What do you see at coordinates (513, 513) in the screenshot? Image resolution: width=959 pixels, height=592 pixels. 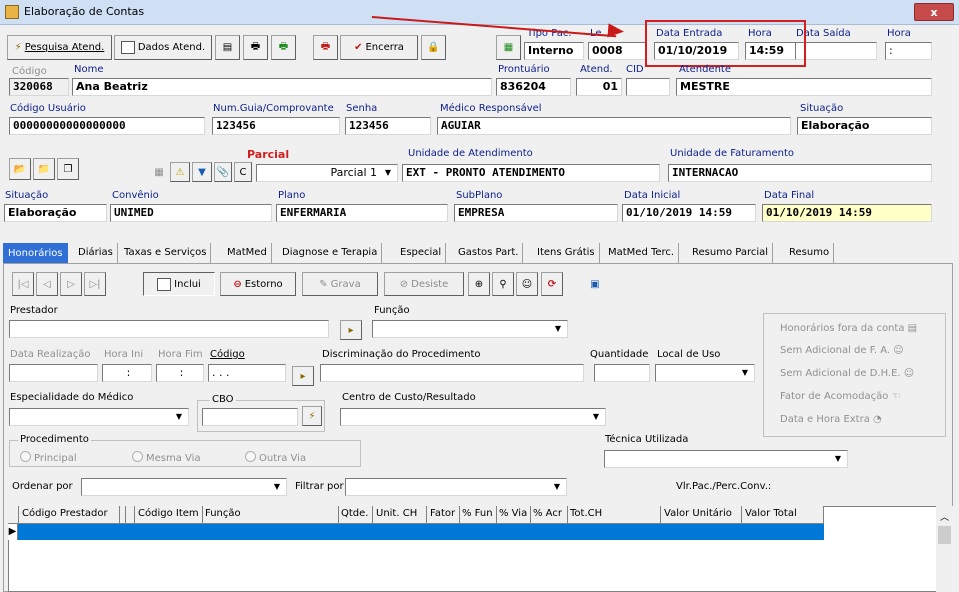 I see `col-perc-via: % Via` at bounding box center [513, 513].